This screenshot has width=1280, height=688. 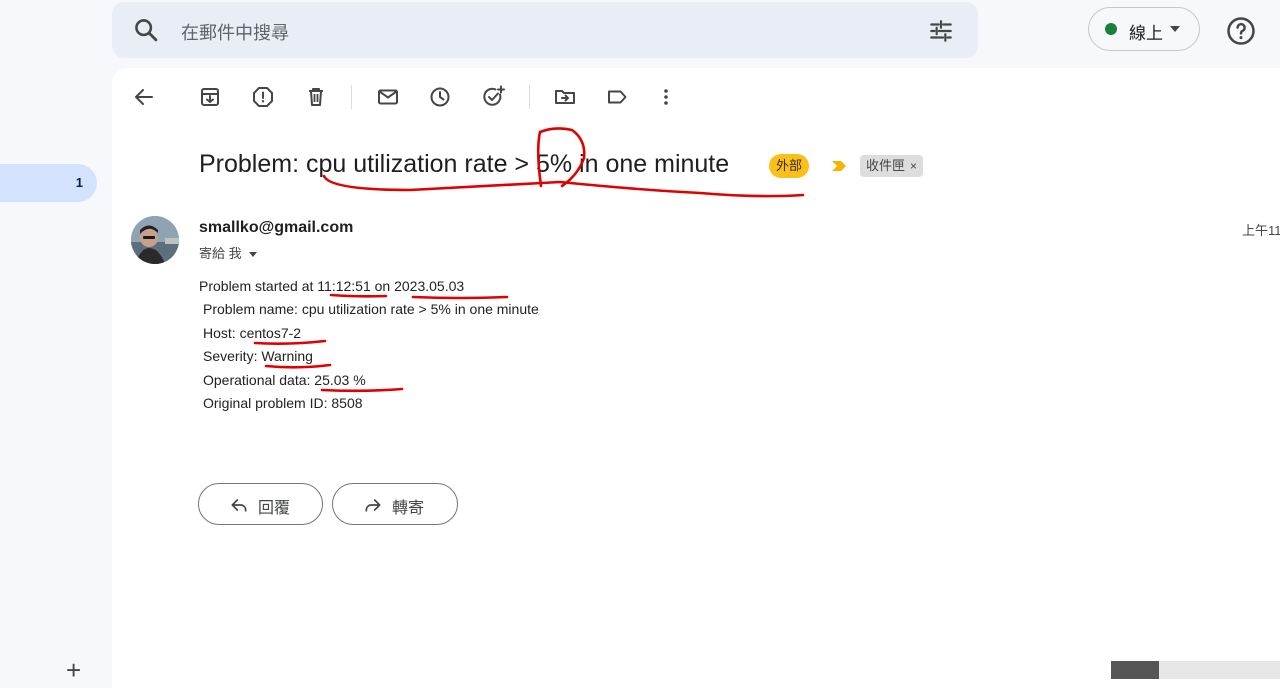 What do you see at coordinates (338, 380) in the screenshot?
I see `opdata-value: 25.03 %` at bounding box center [338, 380].